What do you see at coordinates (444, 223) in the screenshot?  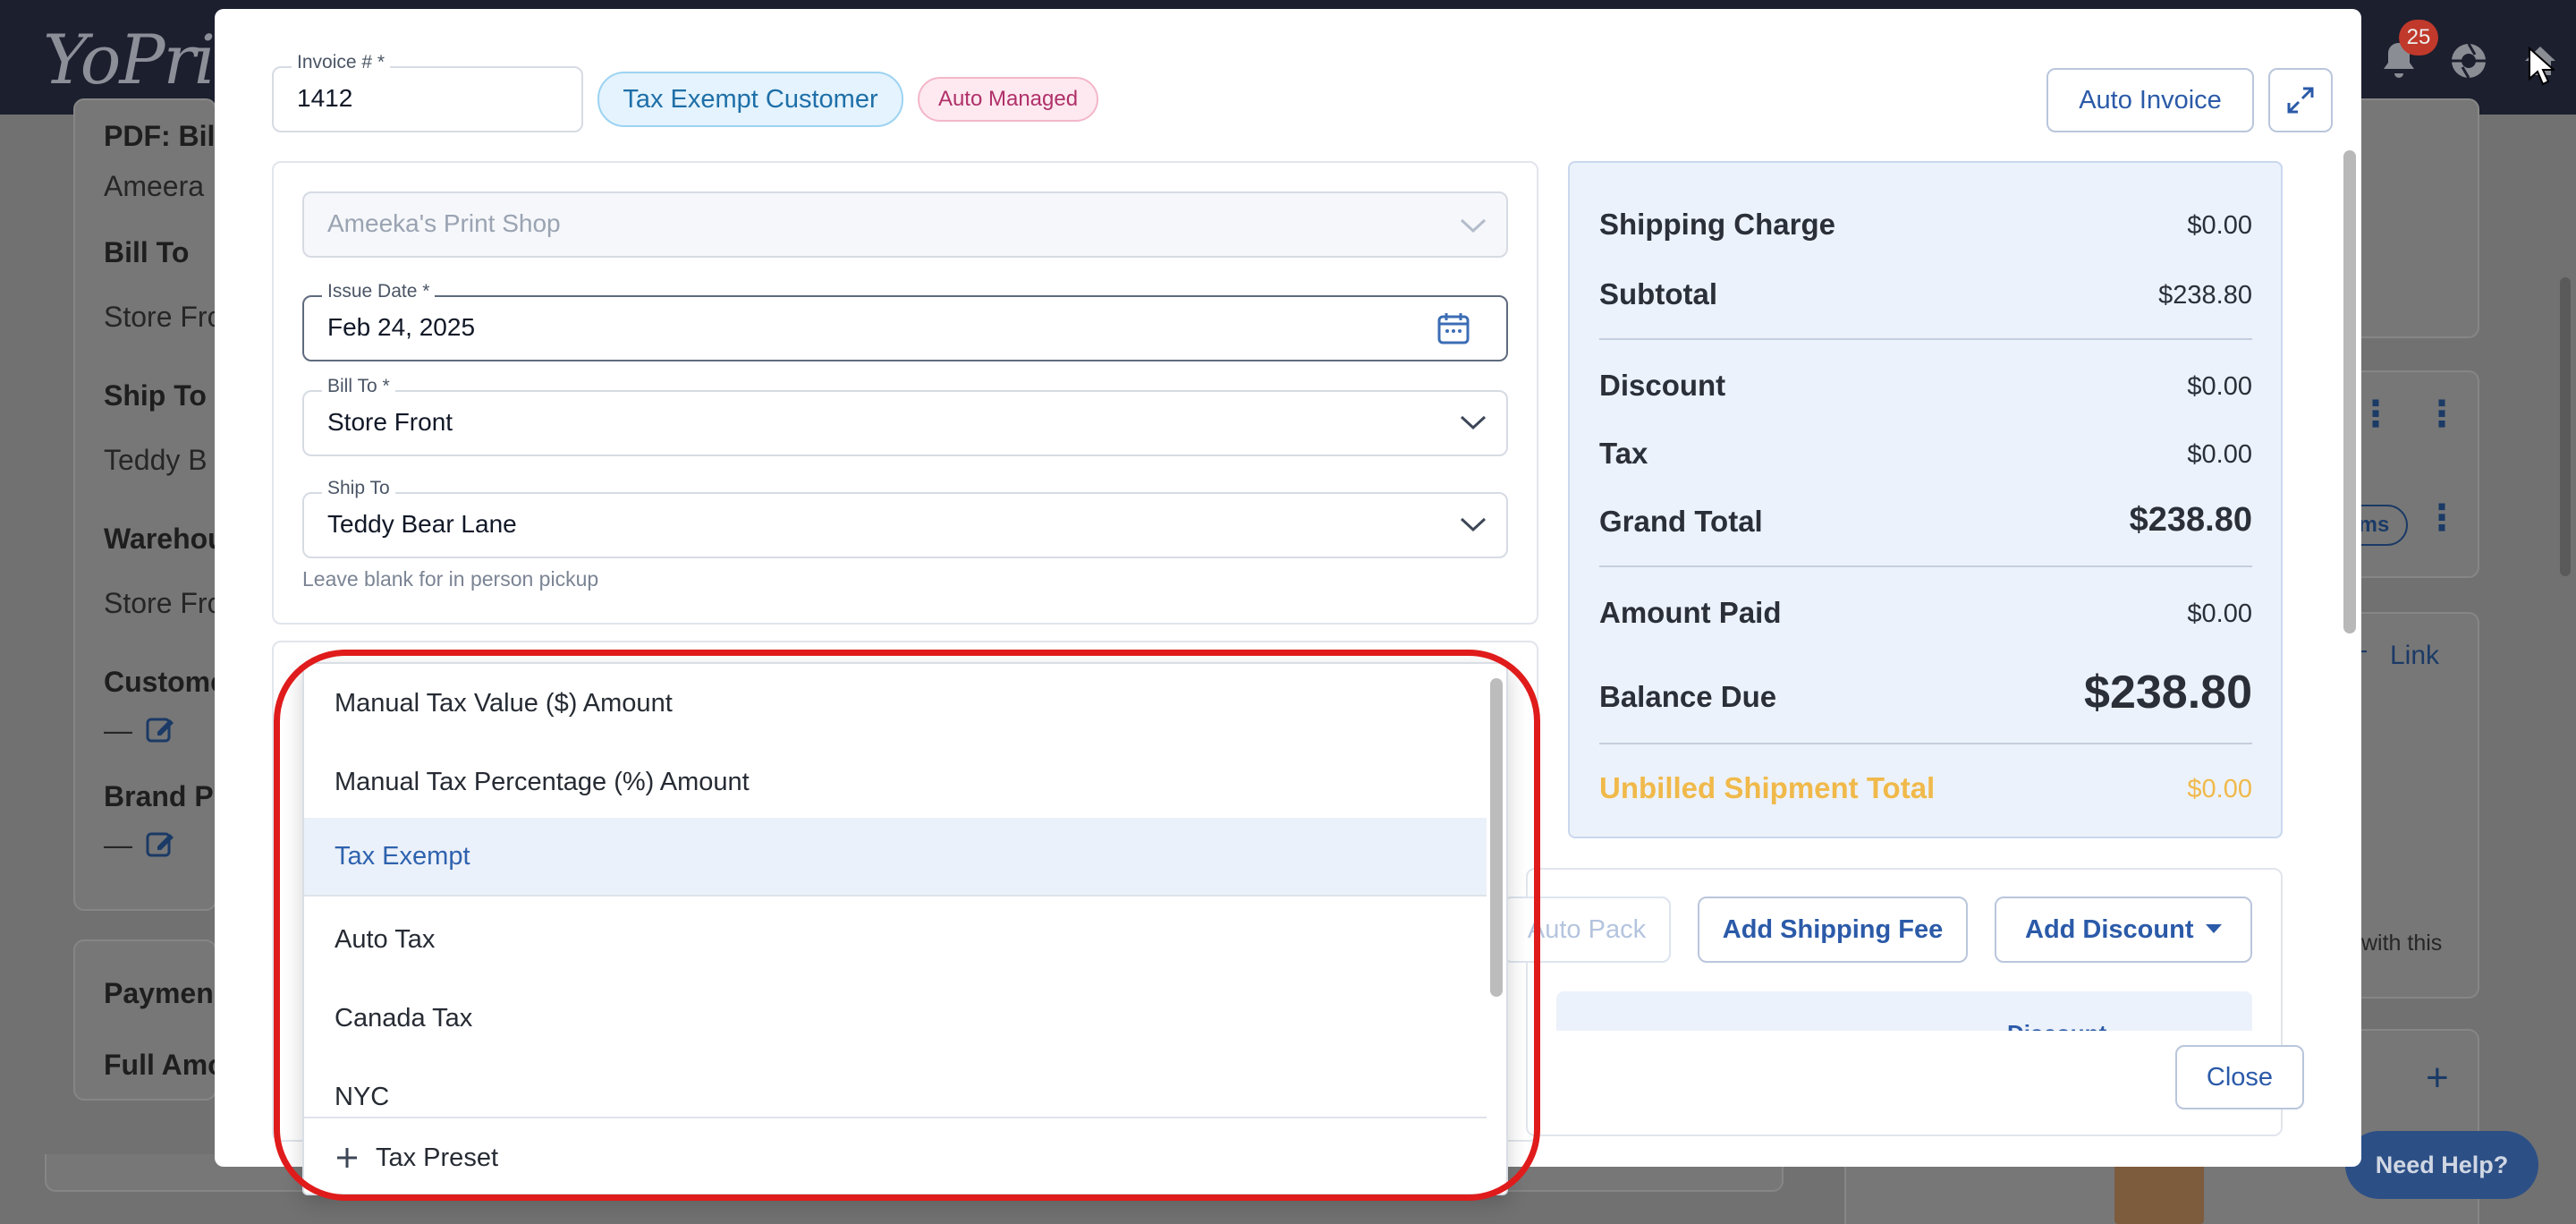 I see `shop-select-value: Ameeka's Print Shop` at bounding box center [444, 223].